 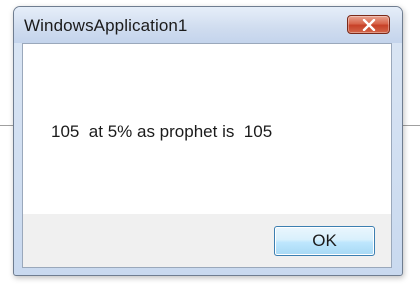 I want to click on close-button, so click(x=368, y=24).